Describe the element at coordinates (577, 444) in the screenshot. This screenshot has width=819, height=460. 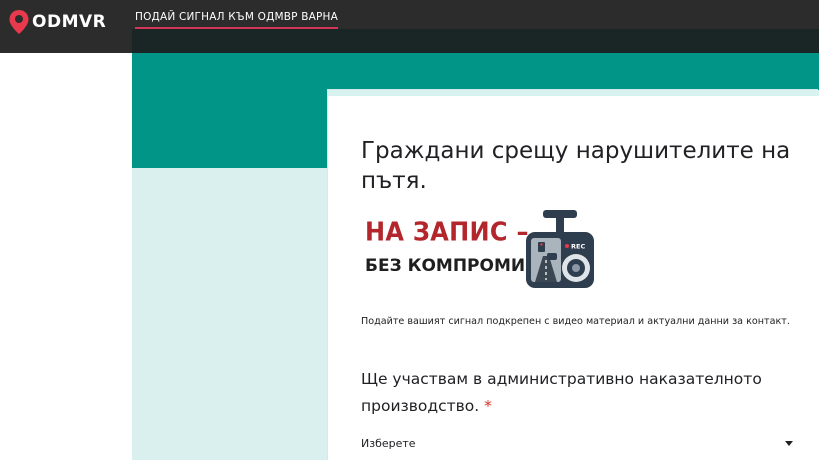
I see `participation-select: Изберете` at that location.